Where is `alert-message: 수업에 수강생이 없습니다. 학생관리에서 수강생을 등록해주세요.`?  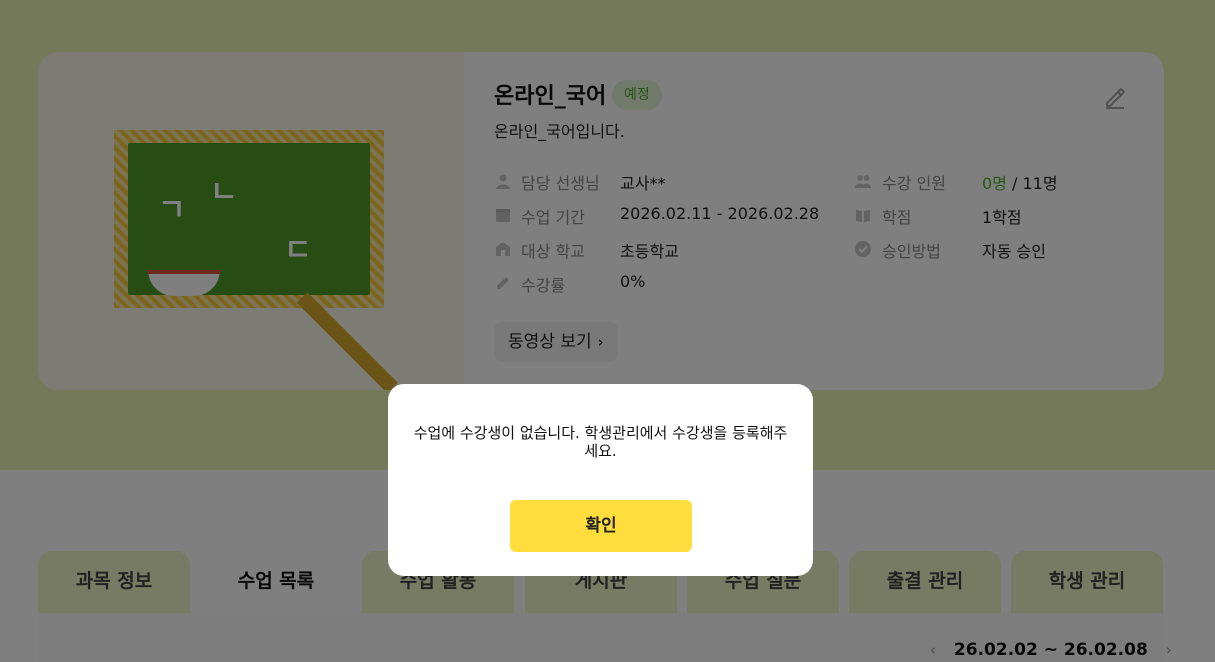 alert-message: 수업에 수강생이 없습니다. 학생관리에서 수강생을 등록해주세요. is located at coordinates (600, 442).